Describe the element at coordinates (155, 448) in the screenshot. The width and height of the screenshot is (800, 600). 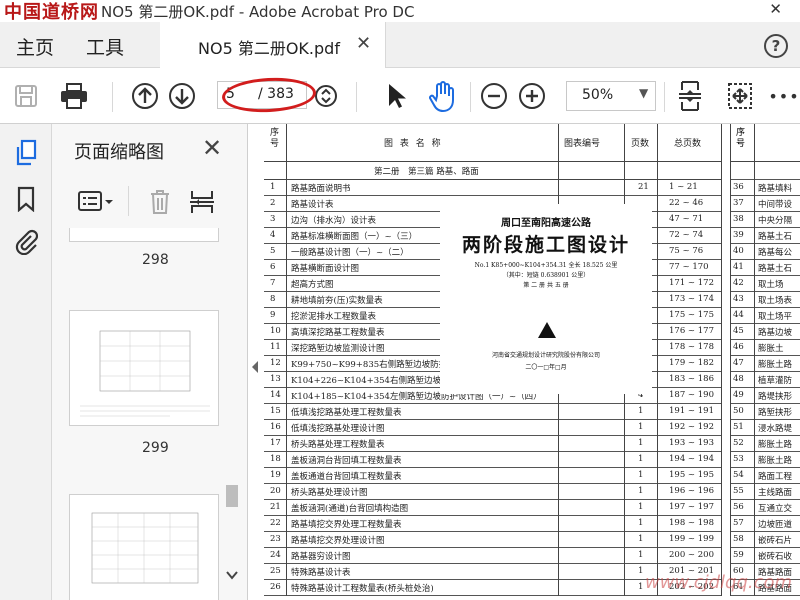
I see `page-number-label: 299` at that location.